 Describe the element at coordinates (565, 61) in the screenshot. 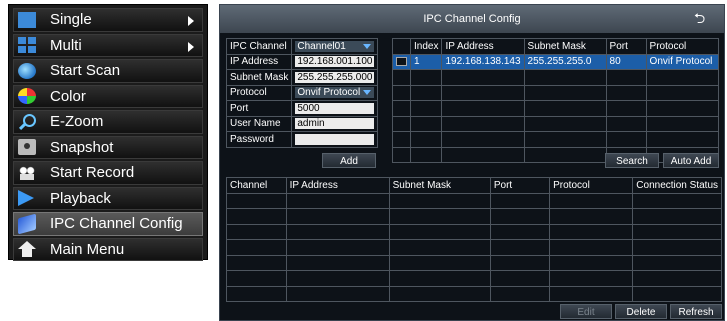

I see `cell-subnet-mask: 255.255.255.0` at that location.